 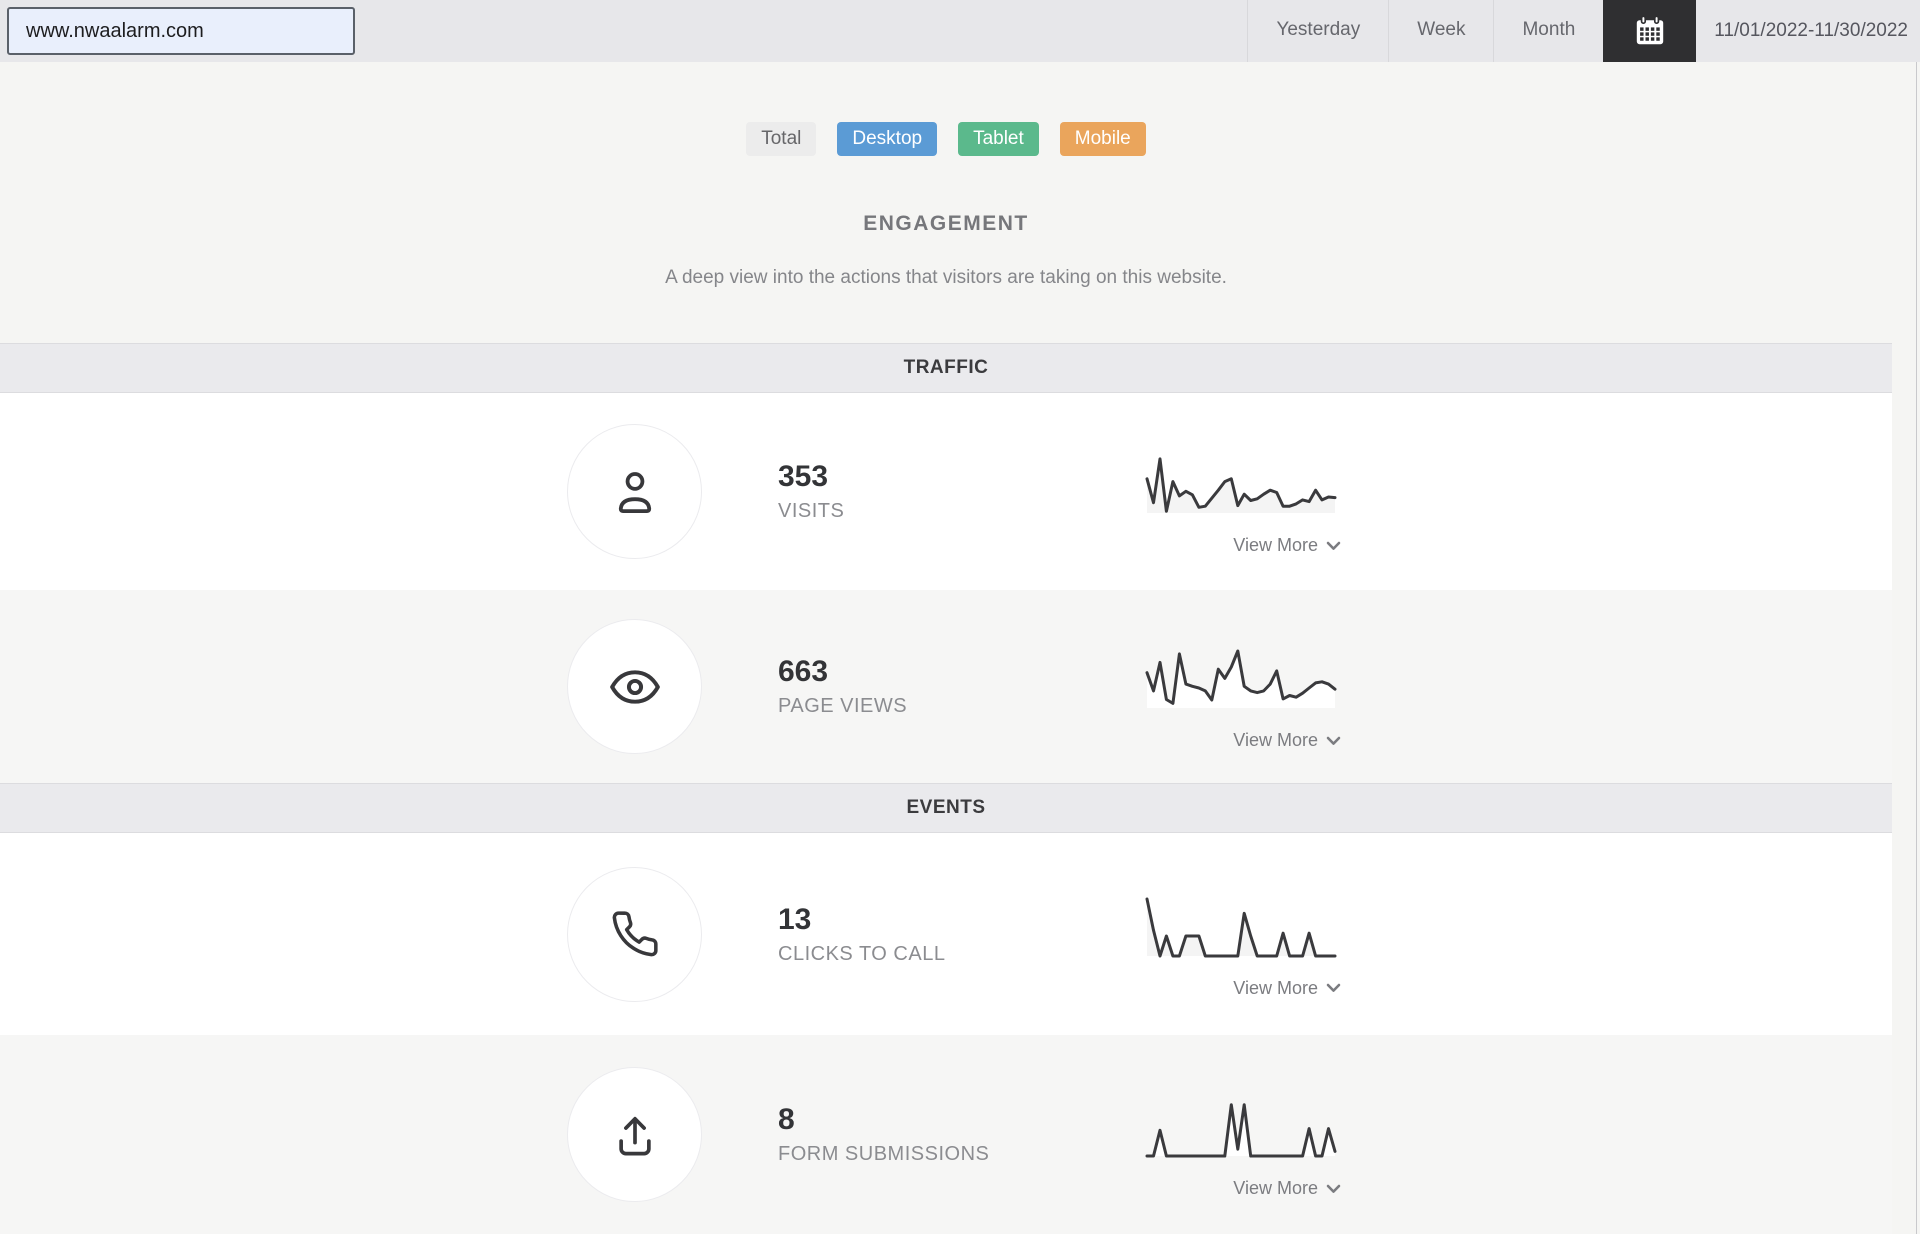 What do you see at coordinates (887, 139) in the screenshot?
I see `filter-desktop-button: Desktop` at bounding box center [887, 139].